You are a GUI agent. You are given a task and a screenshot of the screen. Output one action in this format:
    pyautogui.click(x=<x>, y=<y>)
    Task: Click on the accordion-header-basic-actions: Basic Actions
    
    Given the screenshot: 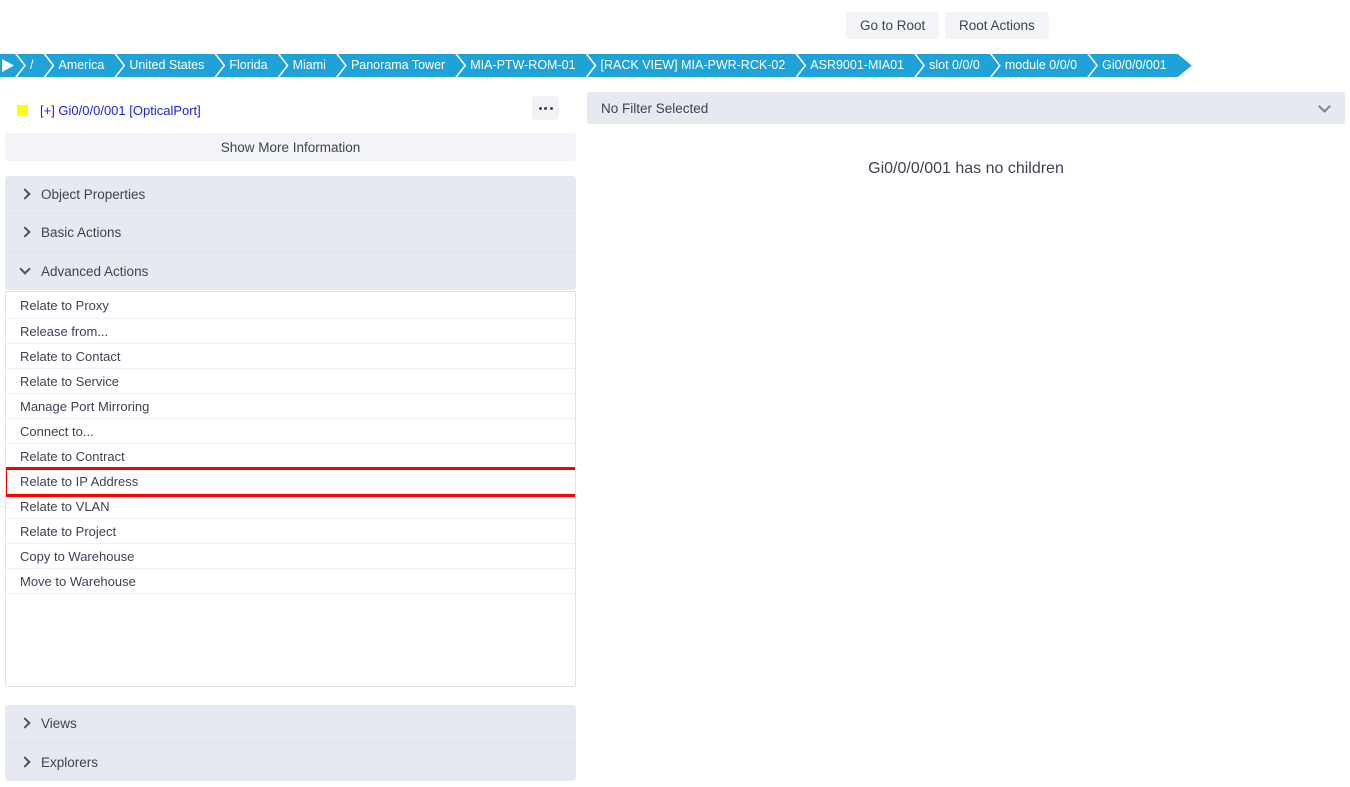 What is the action you would take?
    pyautogui.click(x=290, y=233)
    